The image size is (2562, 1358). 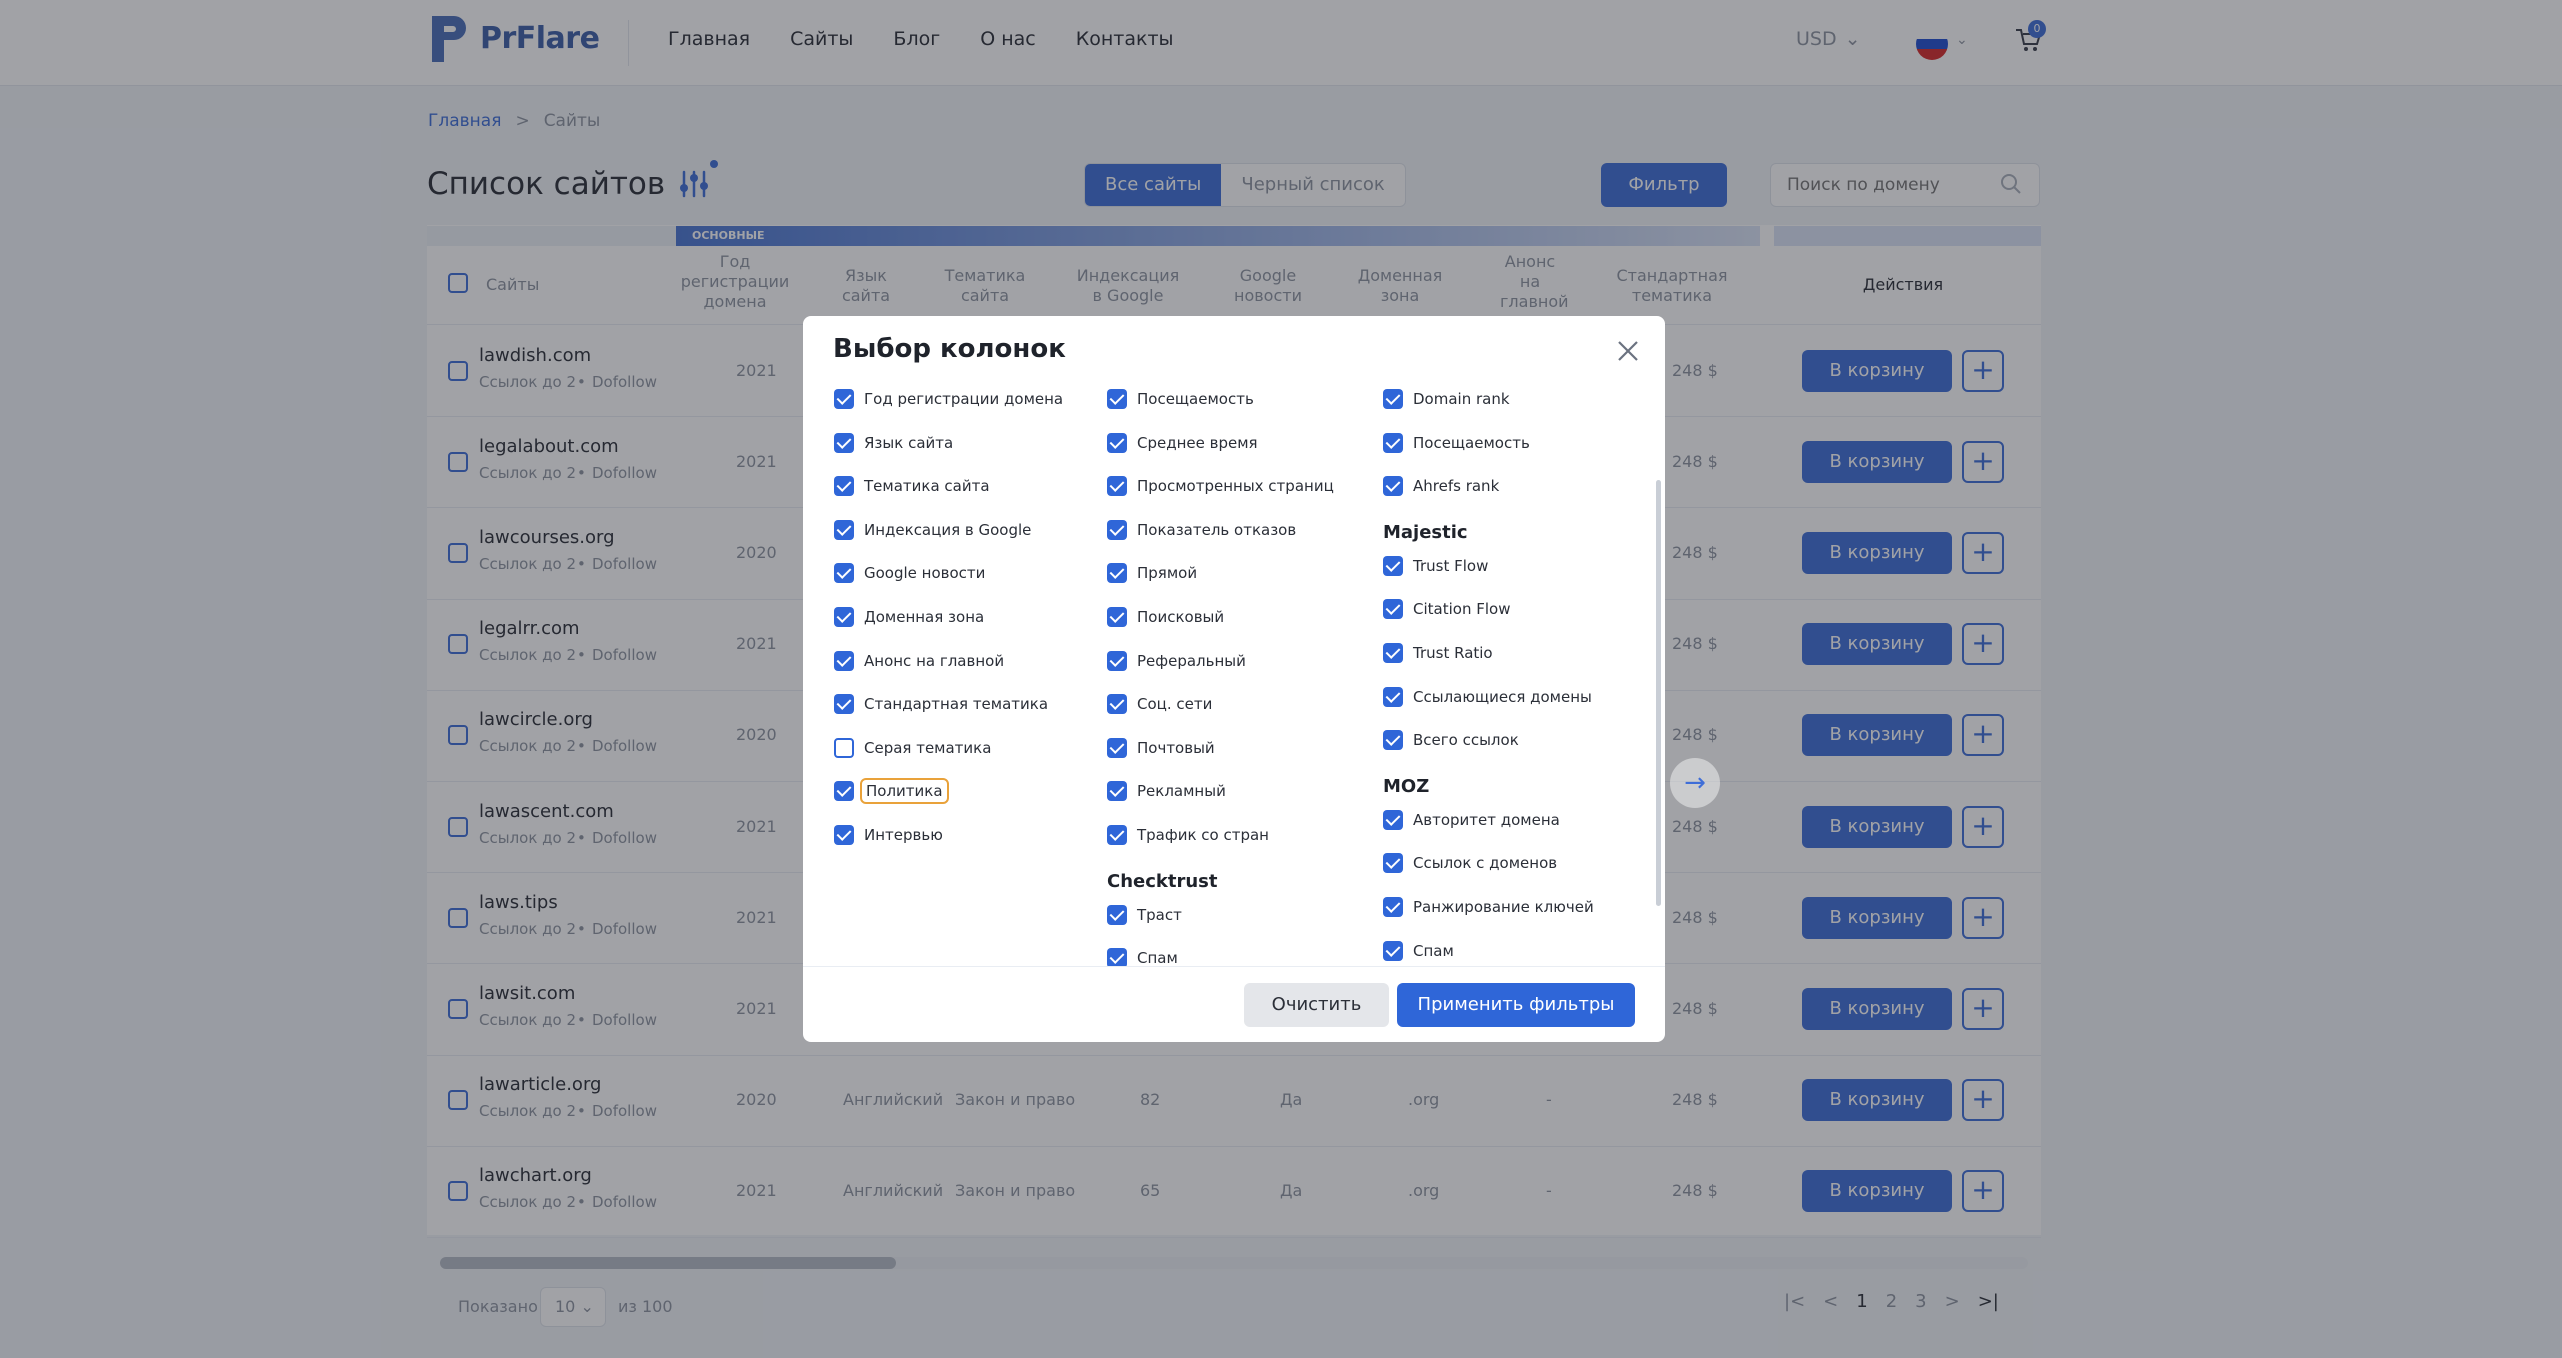 What do you see at coordinates (948, 399) in the screenshot?
I see `column-option: Год регистрации домена` at bounding box center [948, 399].